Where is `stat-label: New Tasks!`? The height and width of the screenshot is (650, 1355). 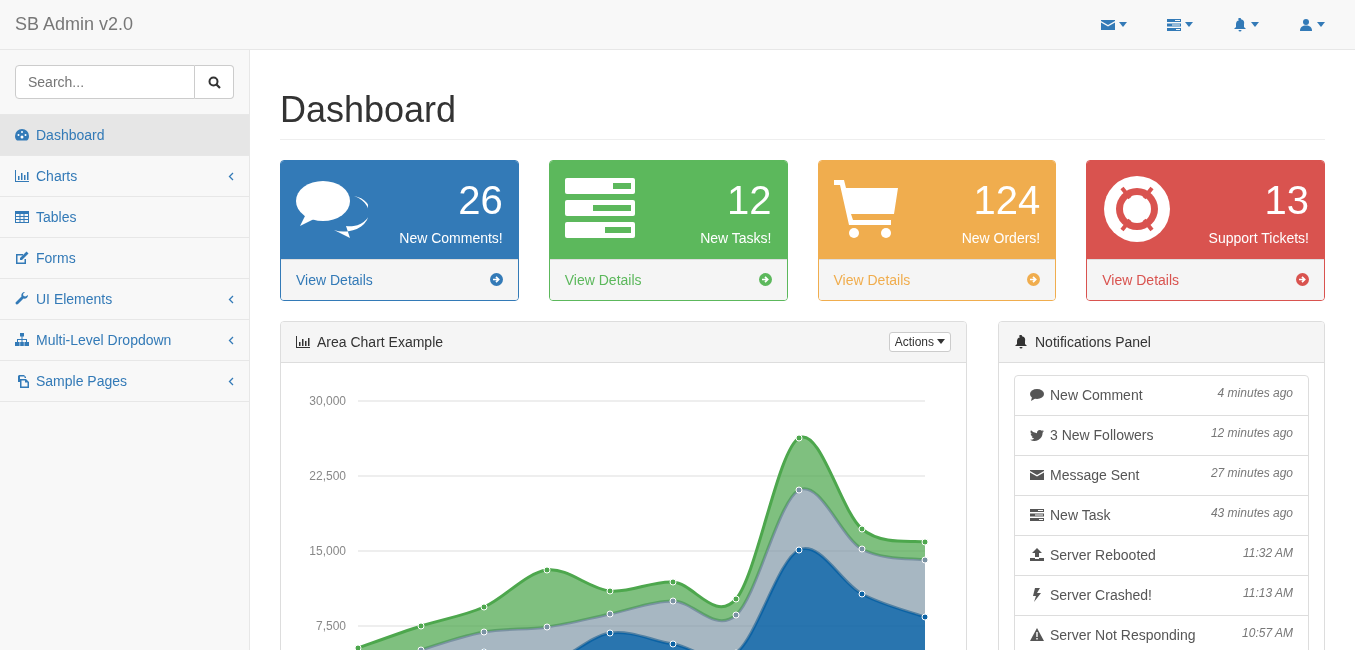
stat-label: New Tasks! is located at coordinates (736, 237).